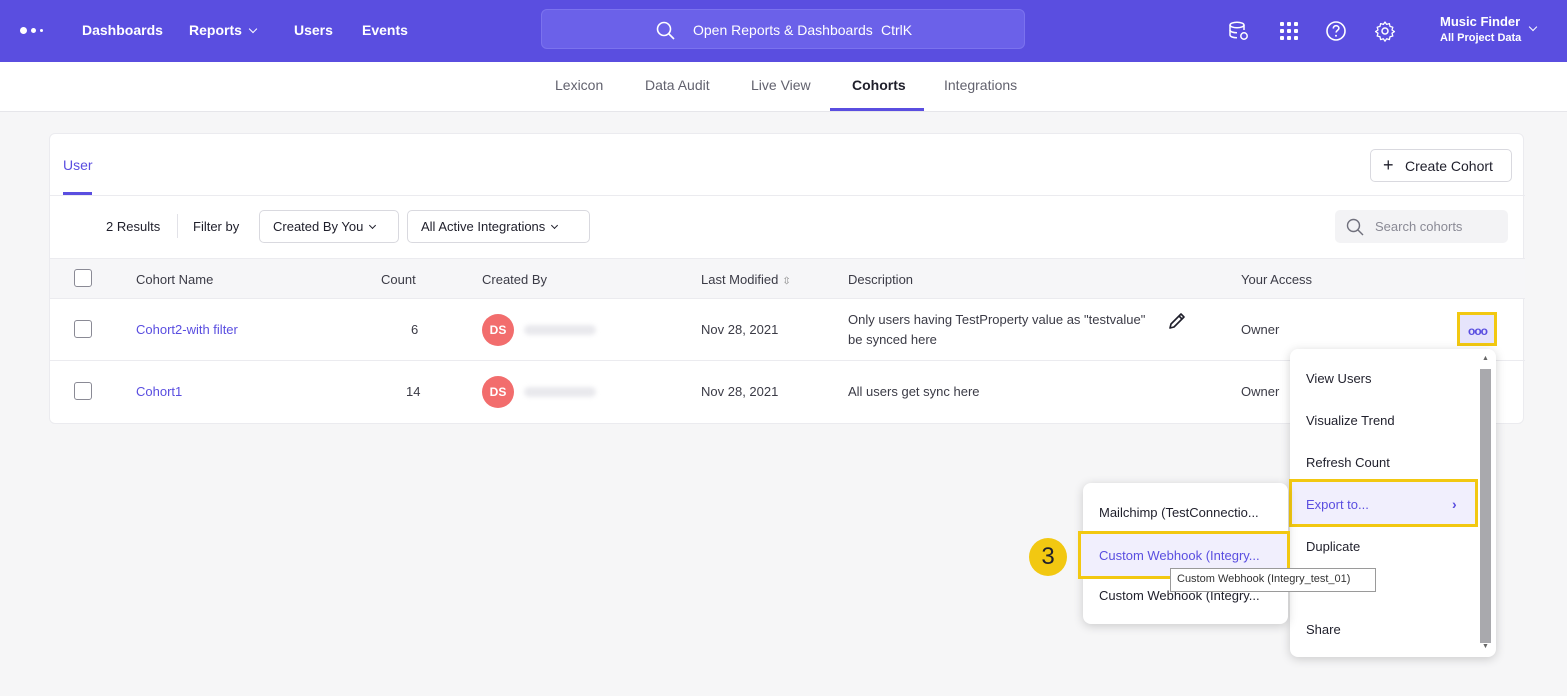 Image resolution: width=1567 pixels, height=696 pixels. Describe the element at coordinates (1177, 321) in the screenshot. I see `edit-pencil-icon` at that location.